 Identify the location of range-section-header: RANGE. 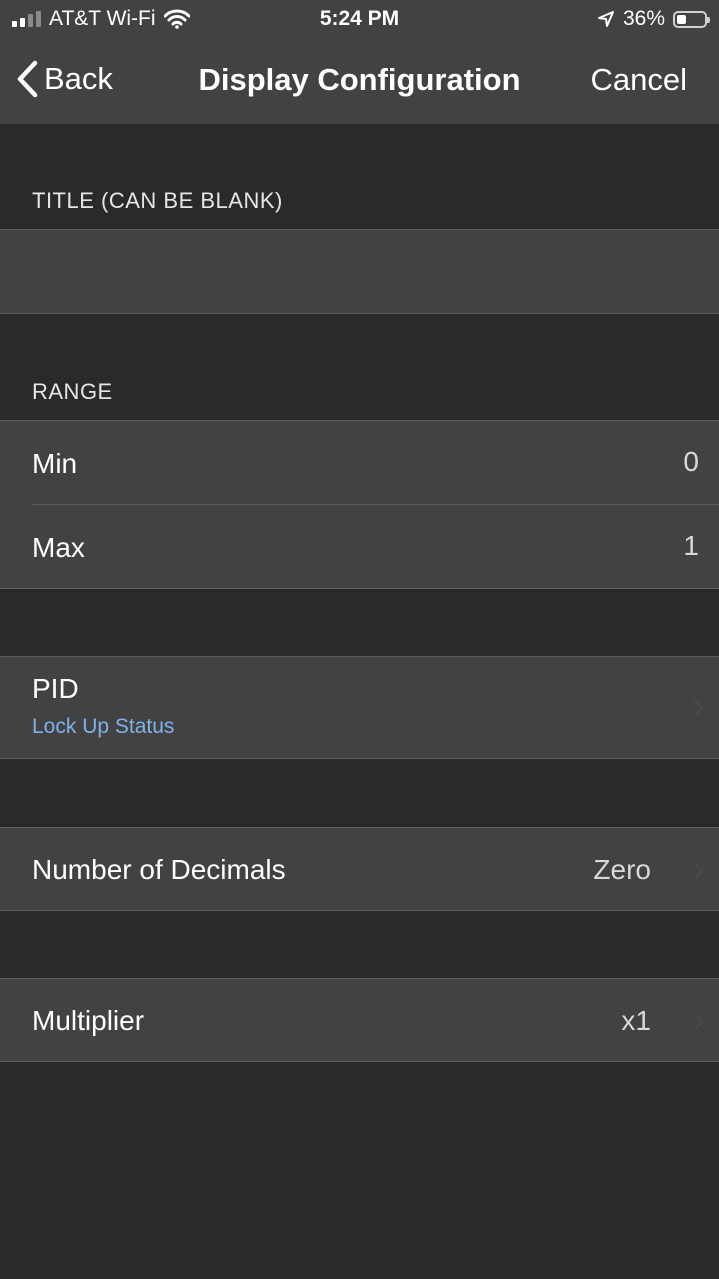
(72, 391).